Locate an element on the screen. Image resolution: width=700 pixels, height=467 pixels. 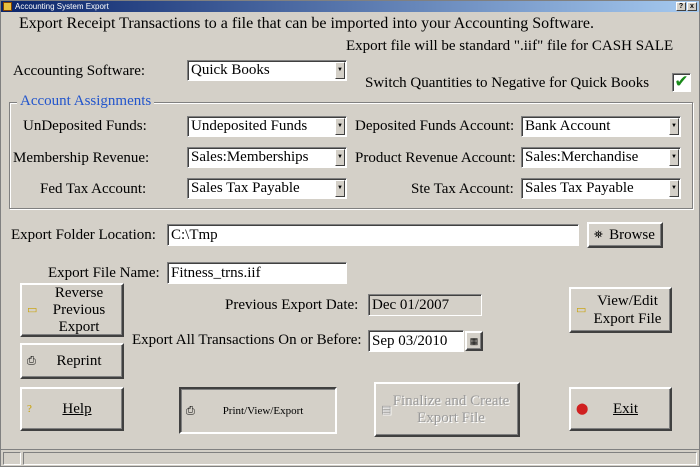
view-edit-button: ▭ View/Edit Export File is located at coordinates (620, 310).